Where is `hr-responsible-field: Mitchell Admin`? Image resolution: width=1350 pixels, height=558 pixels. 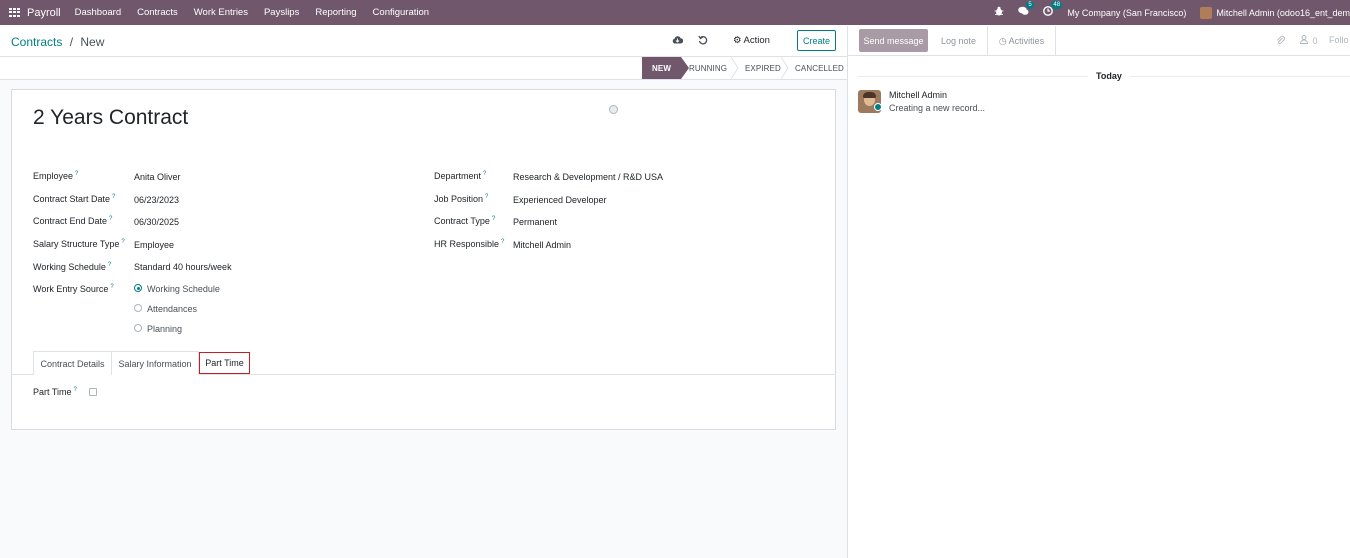
hr-responsible-field: Mitchell Admin is located at coordinates (542, 245).